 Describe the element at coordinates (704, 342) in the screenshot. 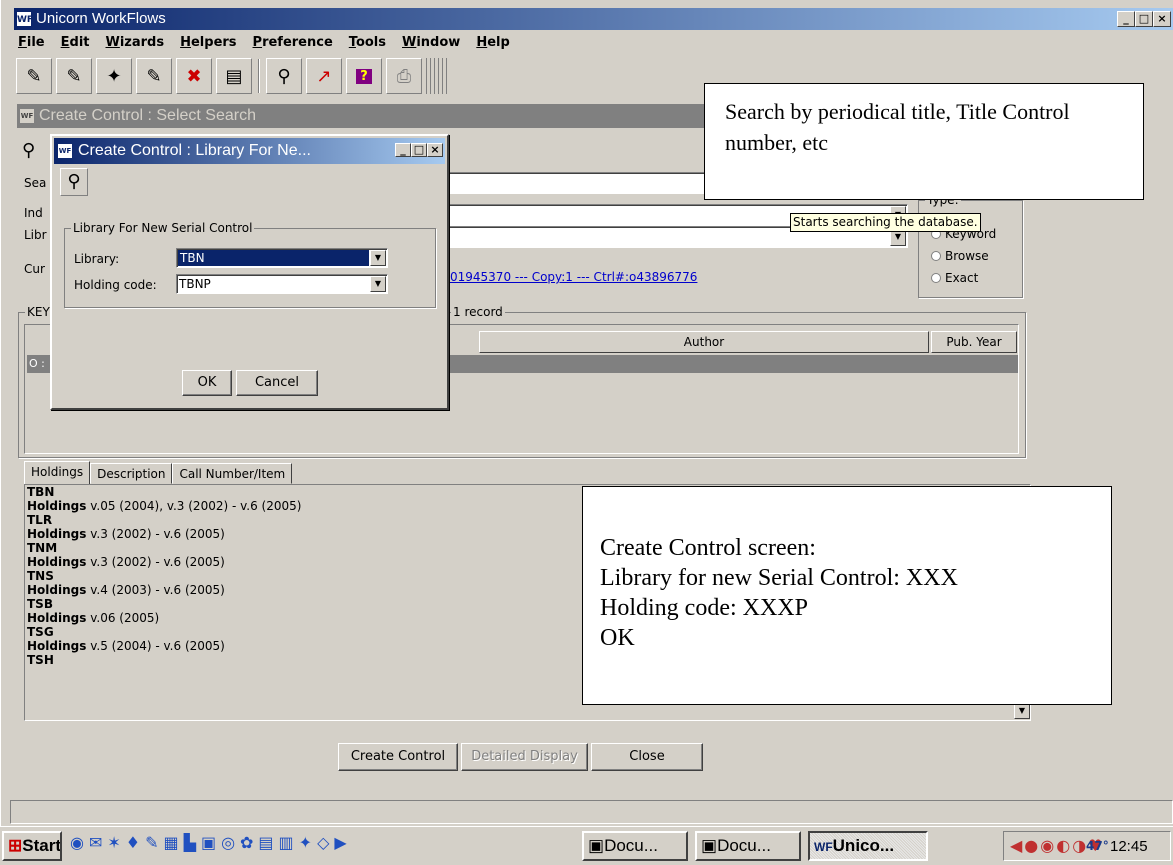

I see `column-author: Author` at that location.